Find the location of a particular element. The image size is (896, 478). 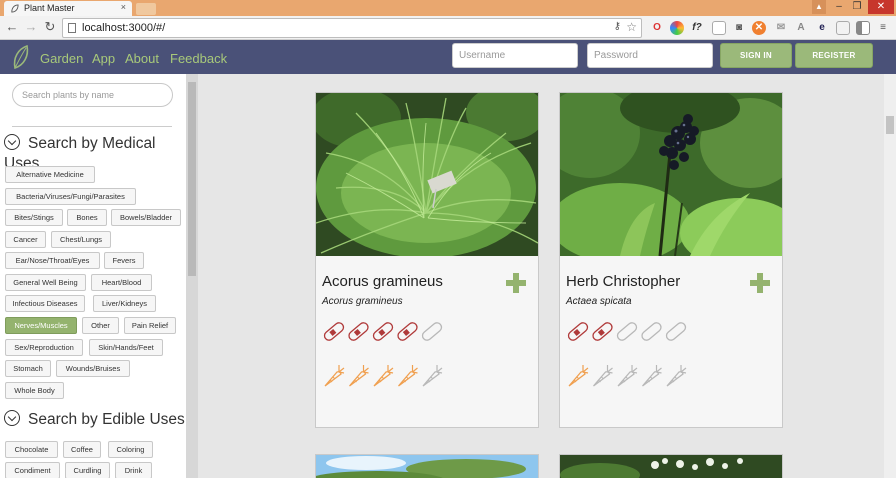

register-button: REGISTER is located at coordinates (834, 55).